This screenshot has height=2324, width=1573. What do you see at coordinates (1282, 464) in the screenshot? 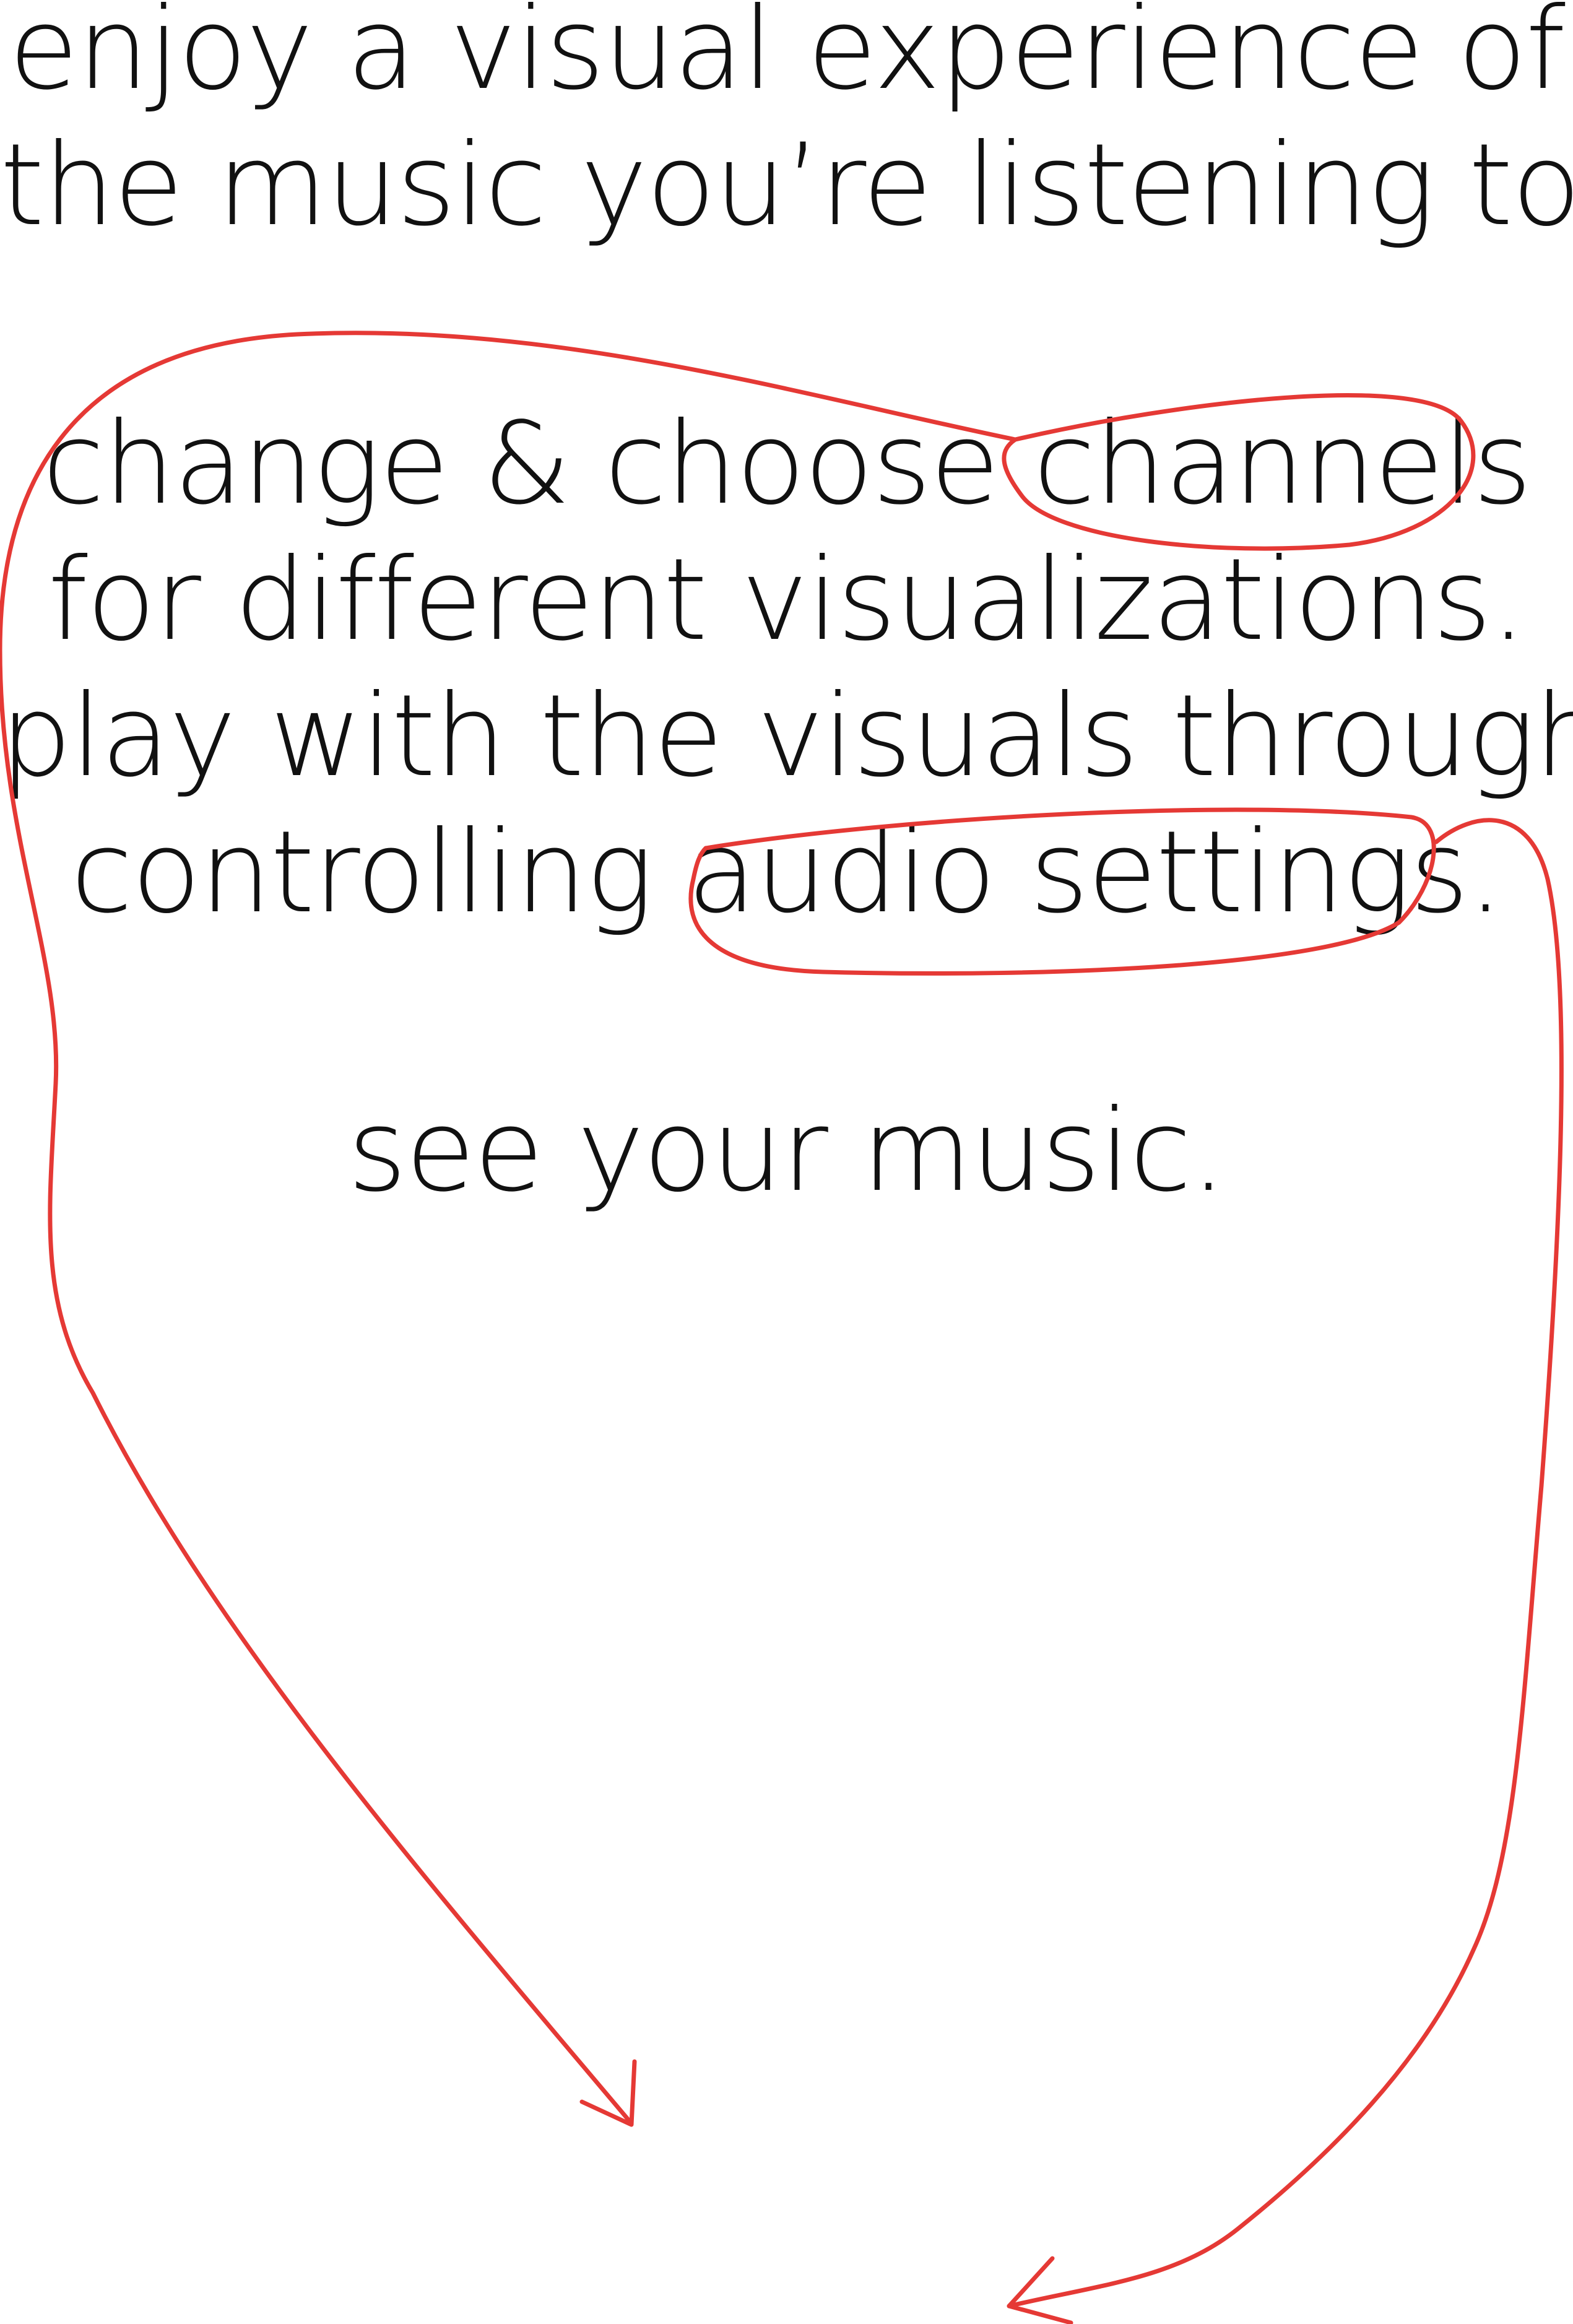
I see `channels-highlight: channels` at bounding box center [1282, 464].